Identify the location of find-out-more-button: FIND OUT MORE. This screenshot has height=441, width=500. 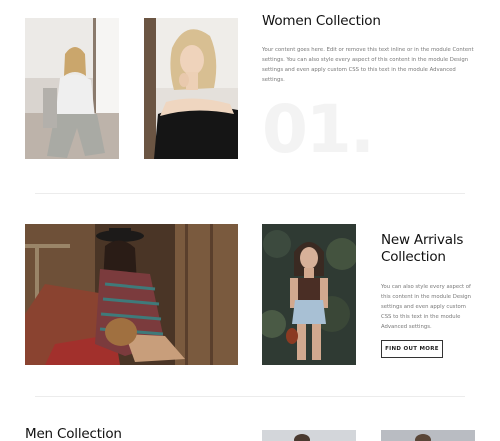
(412, 349).